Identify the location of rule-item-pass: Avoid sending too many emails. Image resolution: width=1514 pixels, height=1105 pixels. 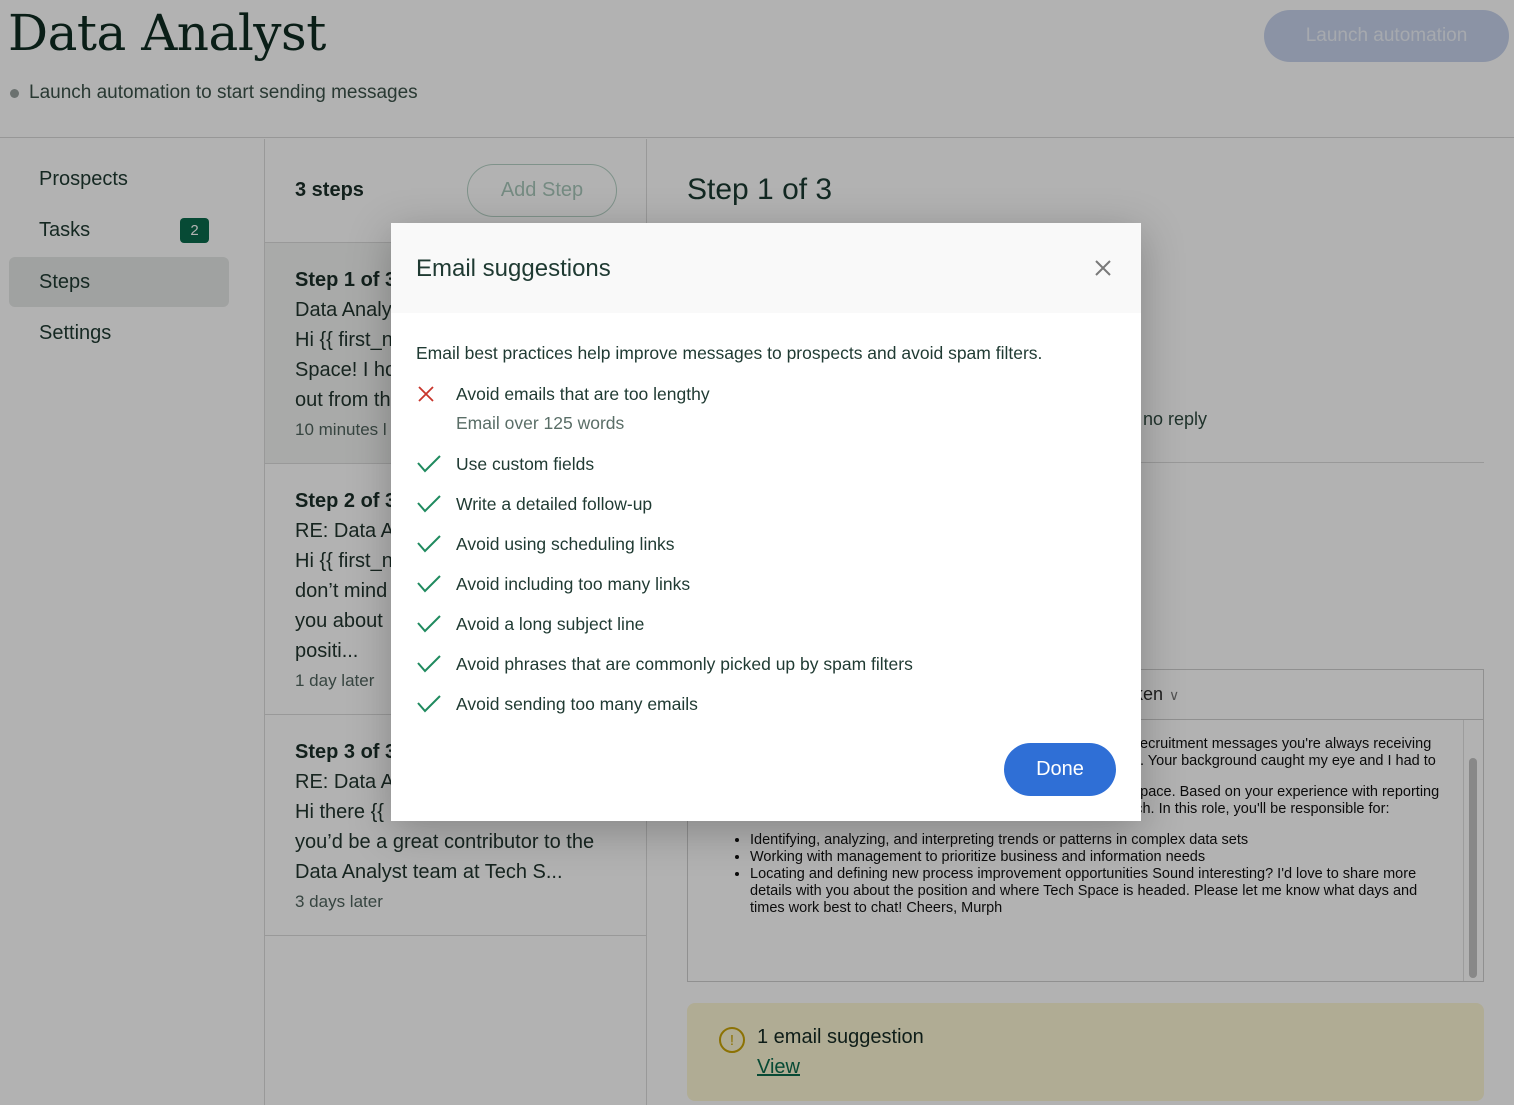
(557, 704).